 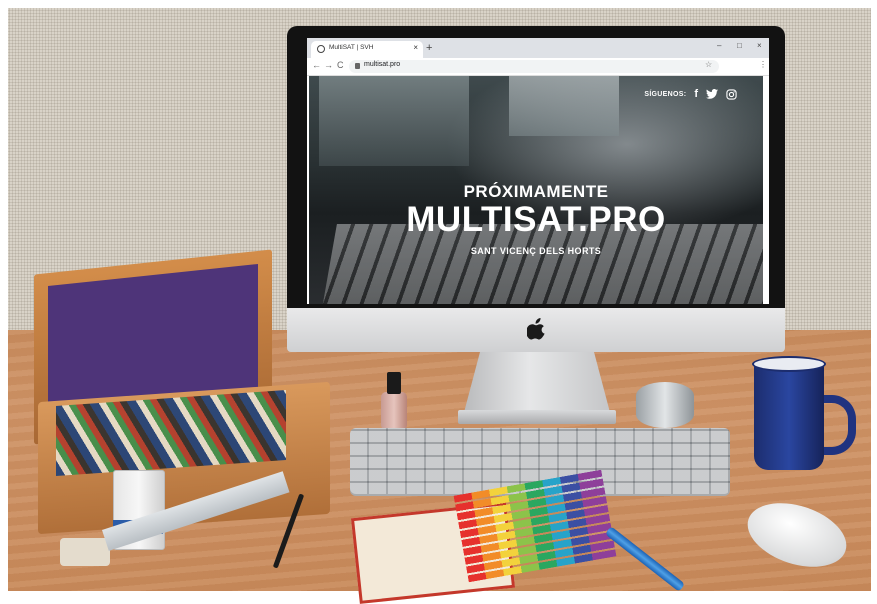 I want to click on imac-stand-foot, so click(x=537, y=417).